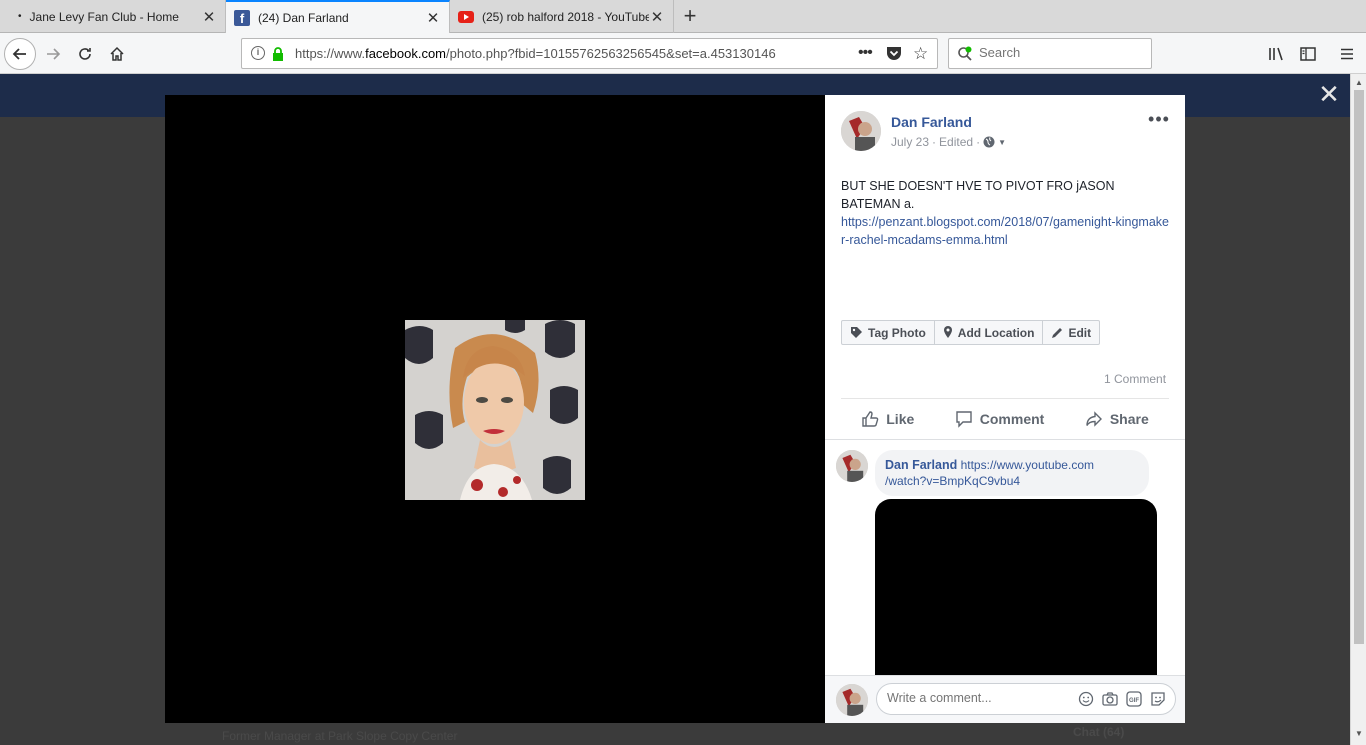  I want to click on post-photo, so click(495, 410).